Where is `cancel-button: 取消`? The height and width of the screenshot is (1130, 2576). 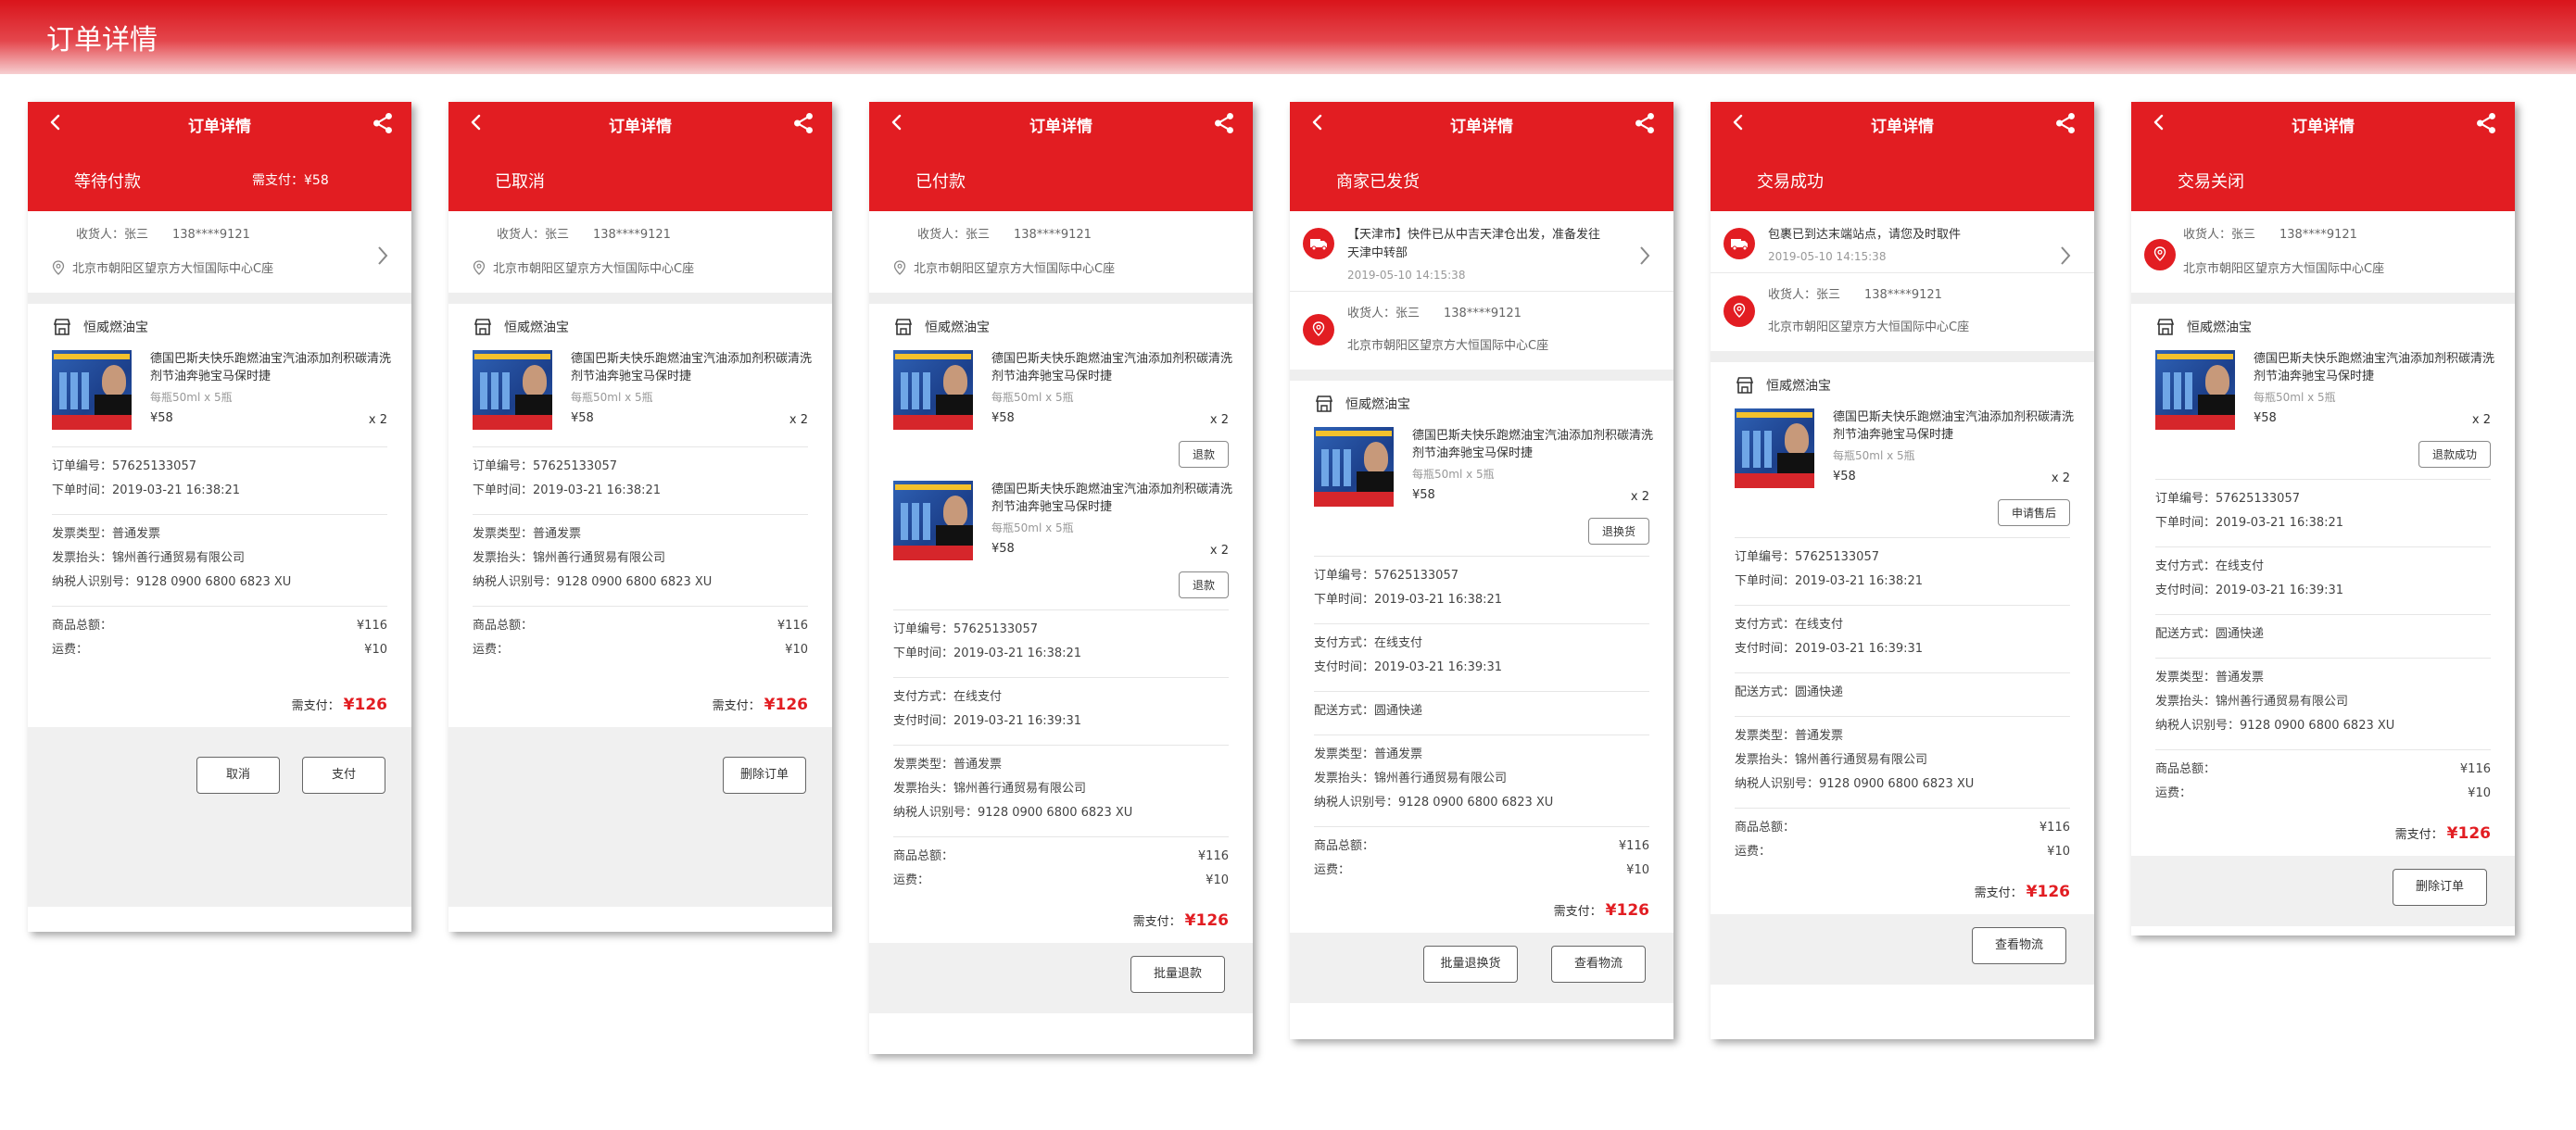
cancel-button: 取消 is located at coordinates (238, 775).